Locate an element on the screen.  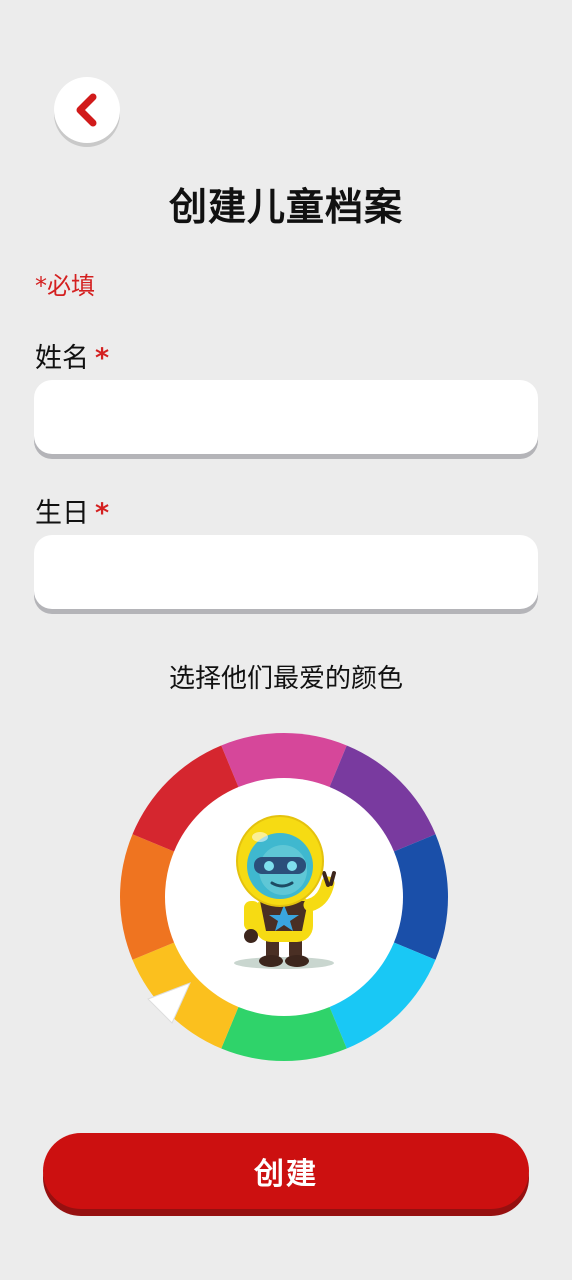
back-button is located at coordinates (87, 110).